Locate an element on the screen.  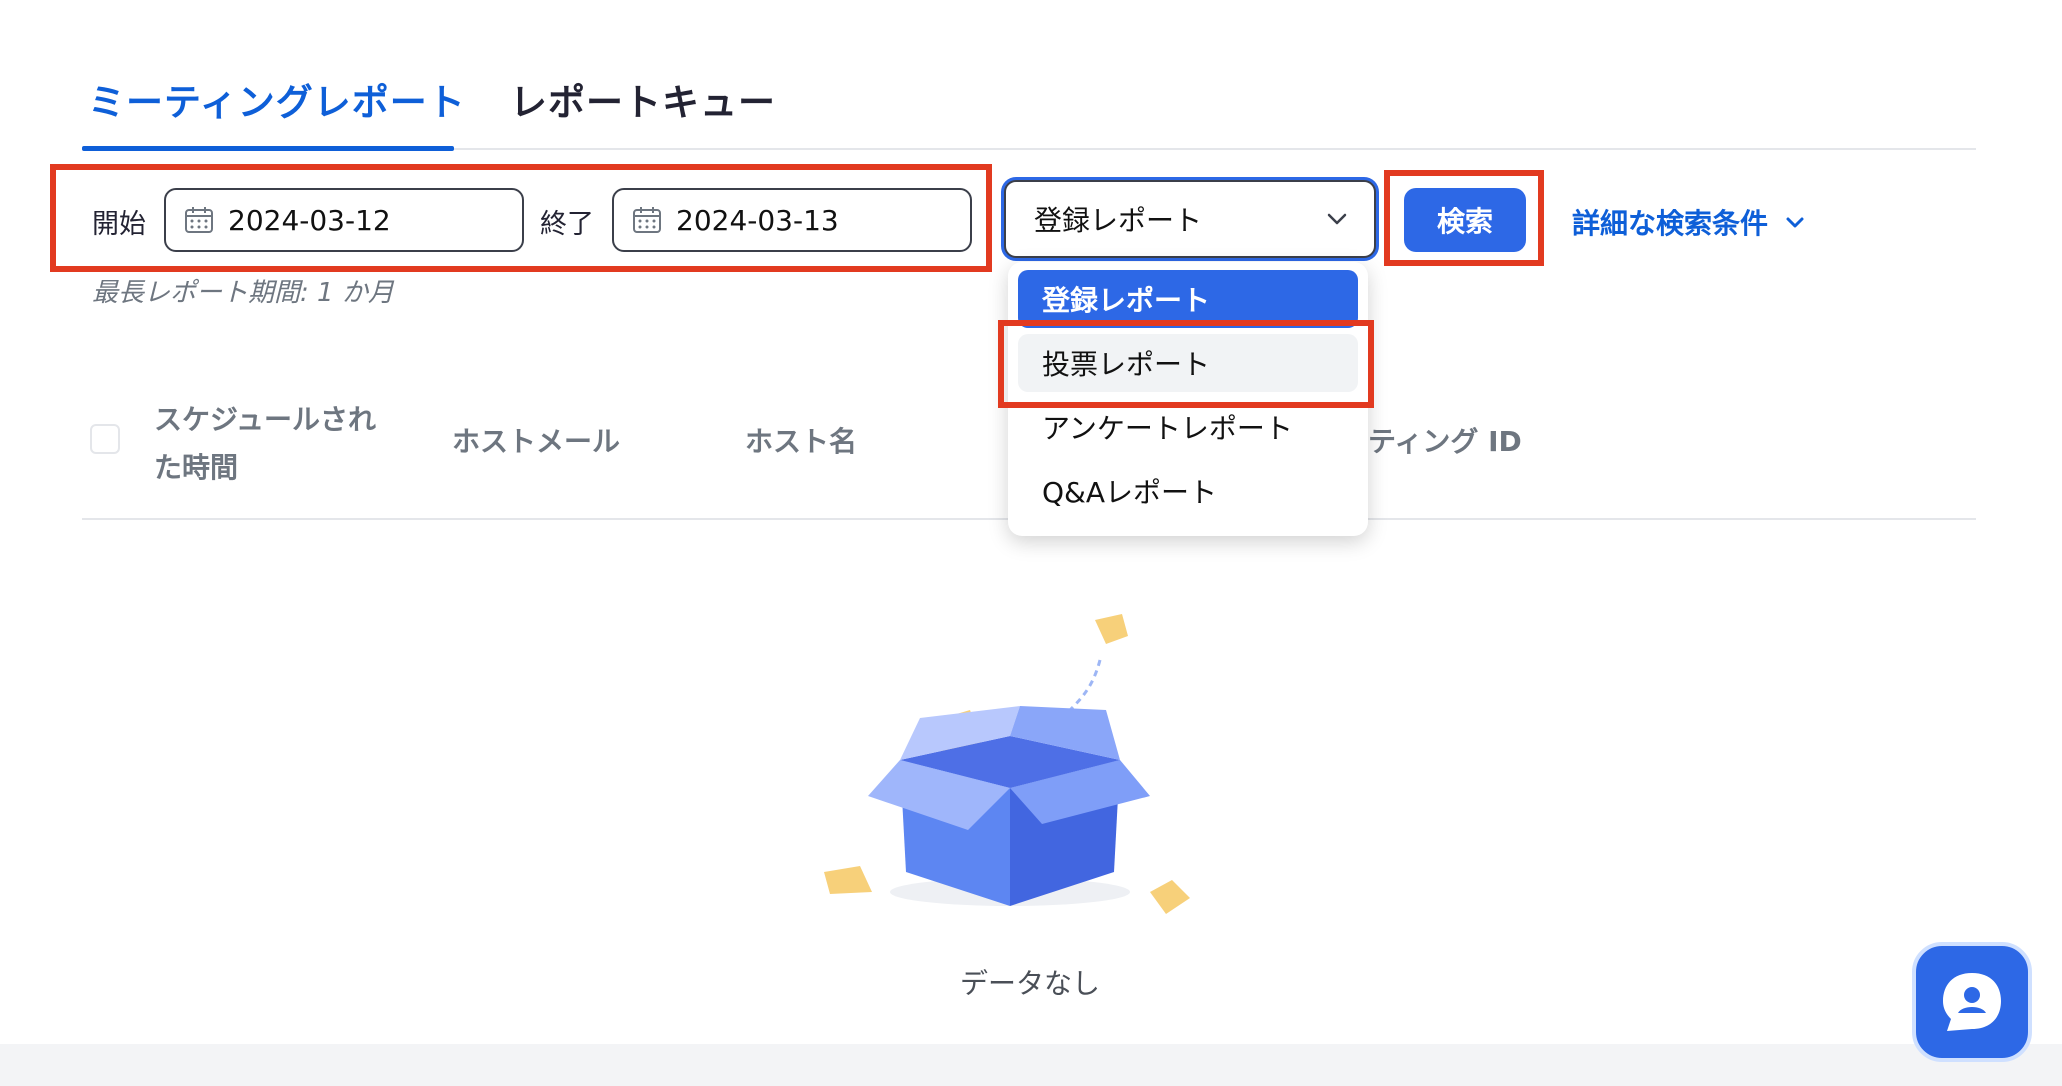
advanced-search-link: 詳細な検索条件 is located at coordinates (1689, 222).